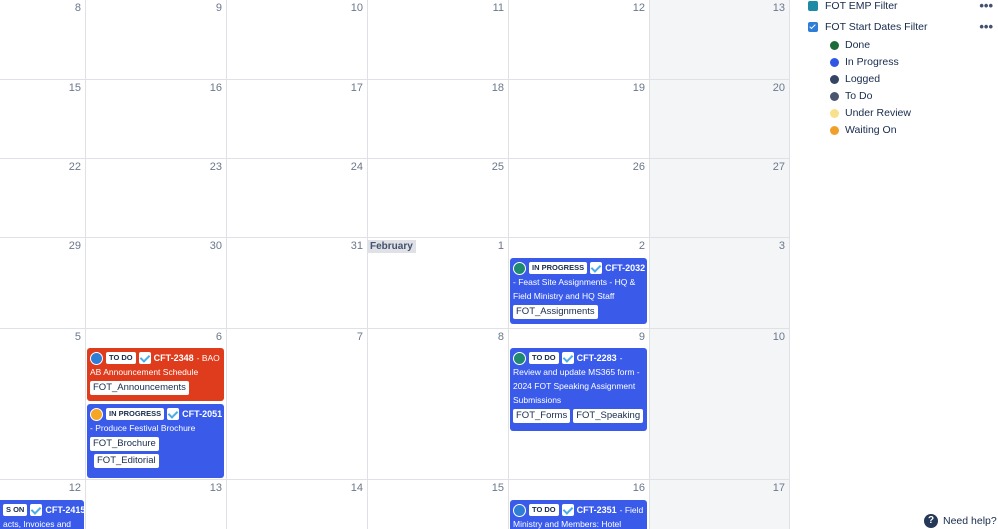 The width and height of the screenshot is (998, 529). Describe the element at coordinates (143, 428) in the screenshot. I see `event-title: - Produce Festival Brochure` at that location.